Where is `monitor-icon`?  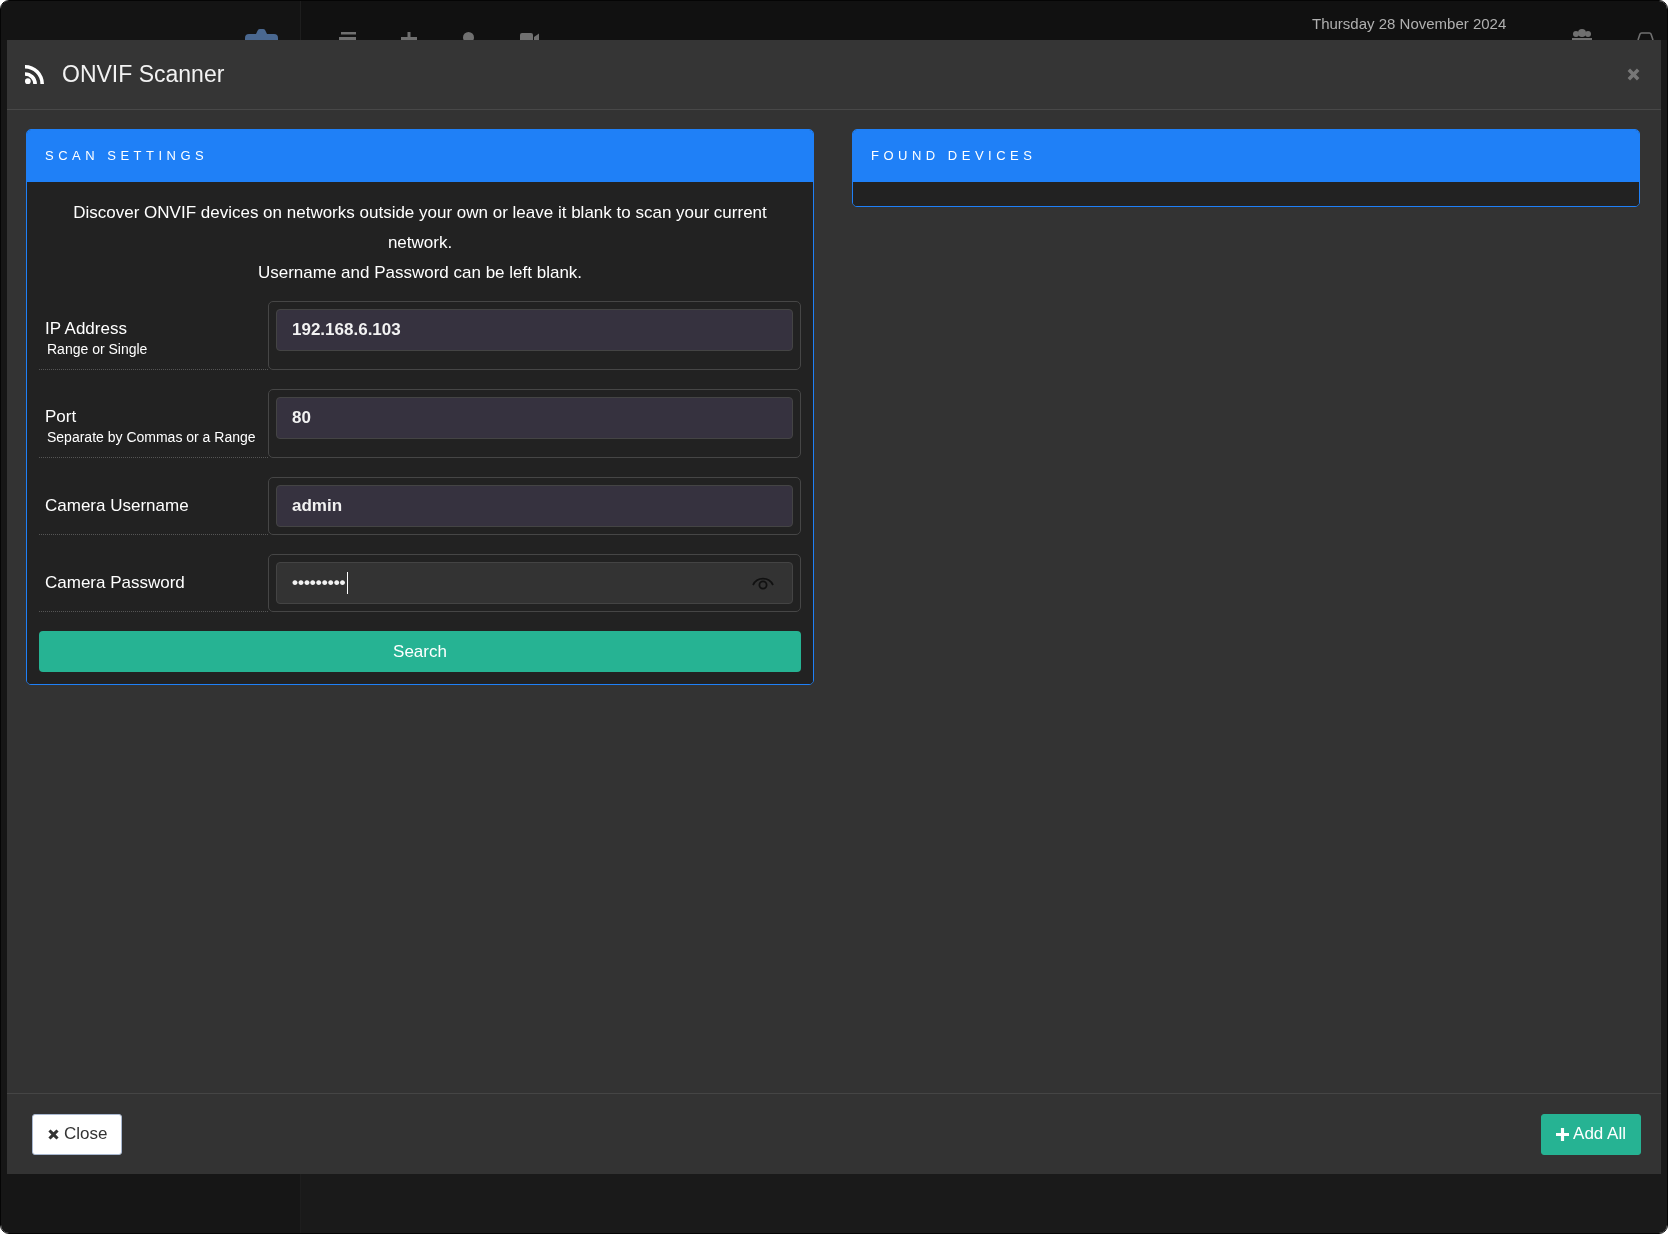
monitor-icon is located at coordinates (1645, 36).